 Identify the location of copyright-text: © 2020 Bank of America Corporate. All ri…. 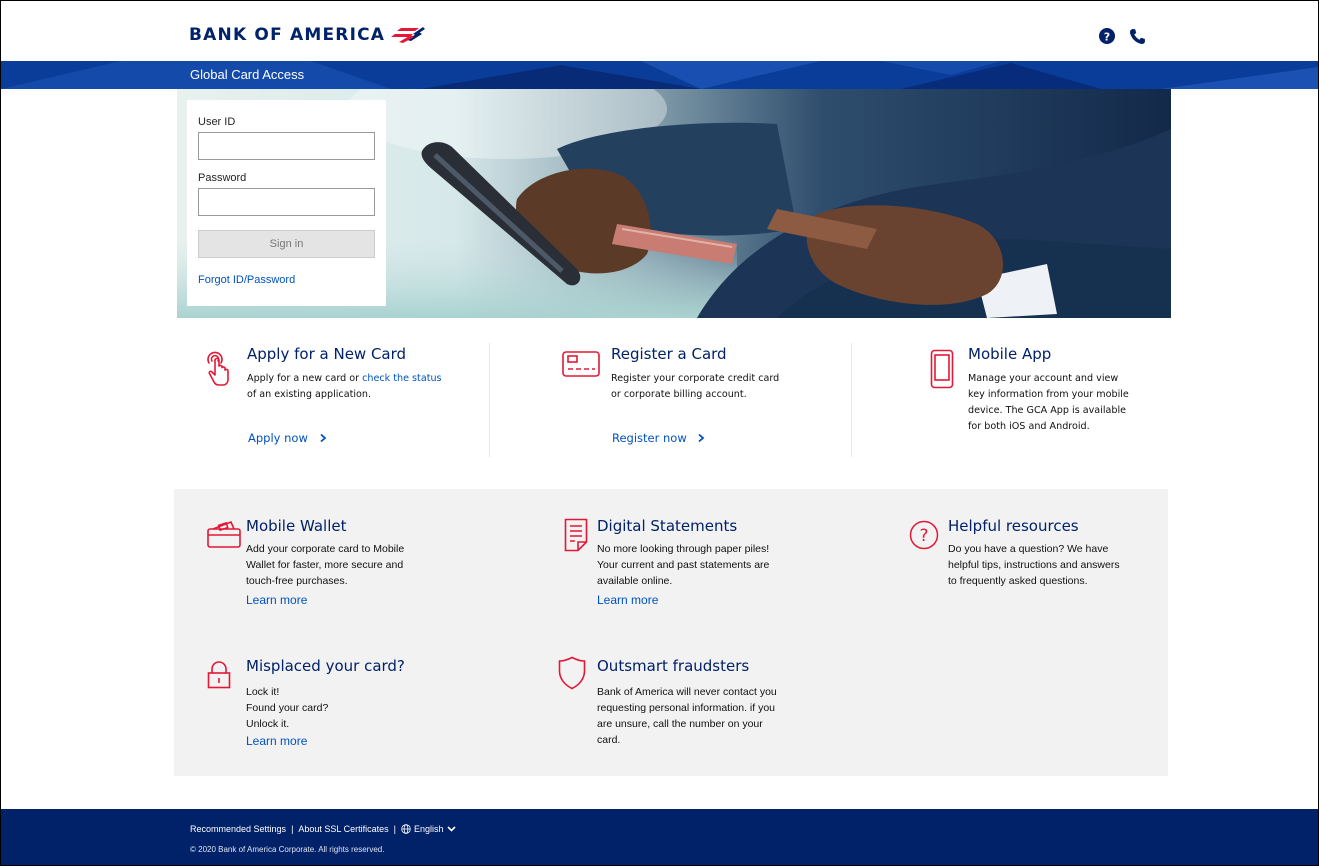
(287, 849).